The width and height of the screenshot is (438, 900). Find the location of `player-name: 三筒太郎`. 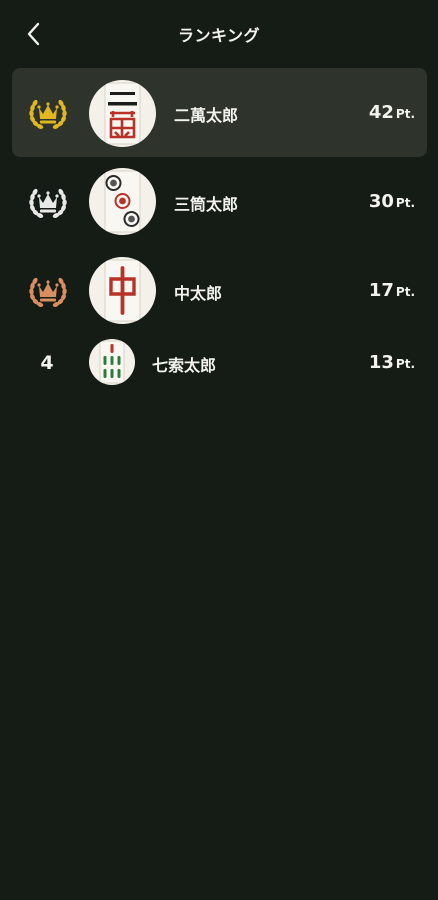

player-name: 三筒太郎 is located at coordinates (206, 204).